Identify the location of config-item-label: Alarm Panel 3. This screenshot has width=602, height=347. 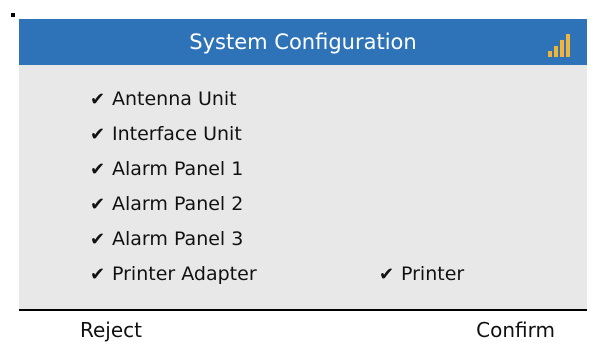
(178, 239).